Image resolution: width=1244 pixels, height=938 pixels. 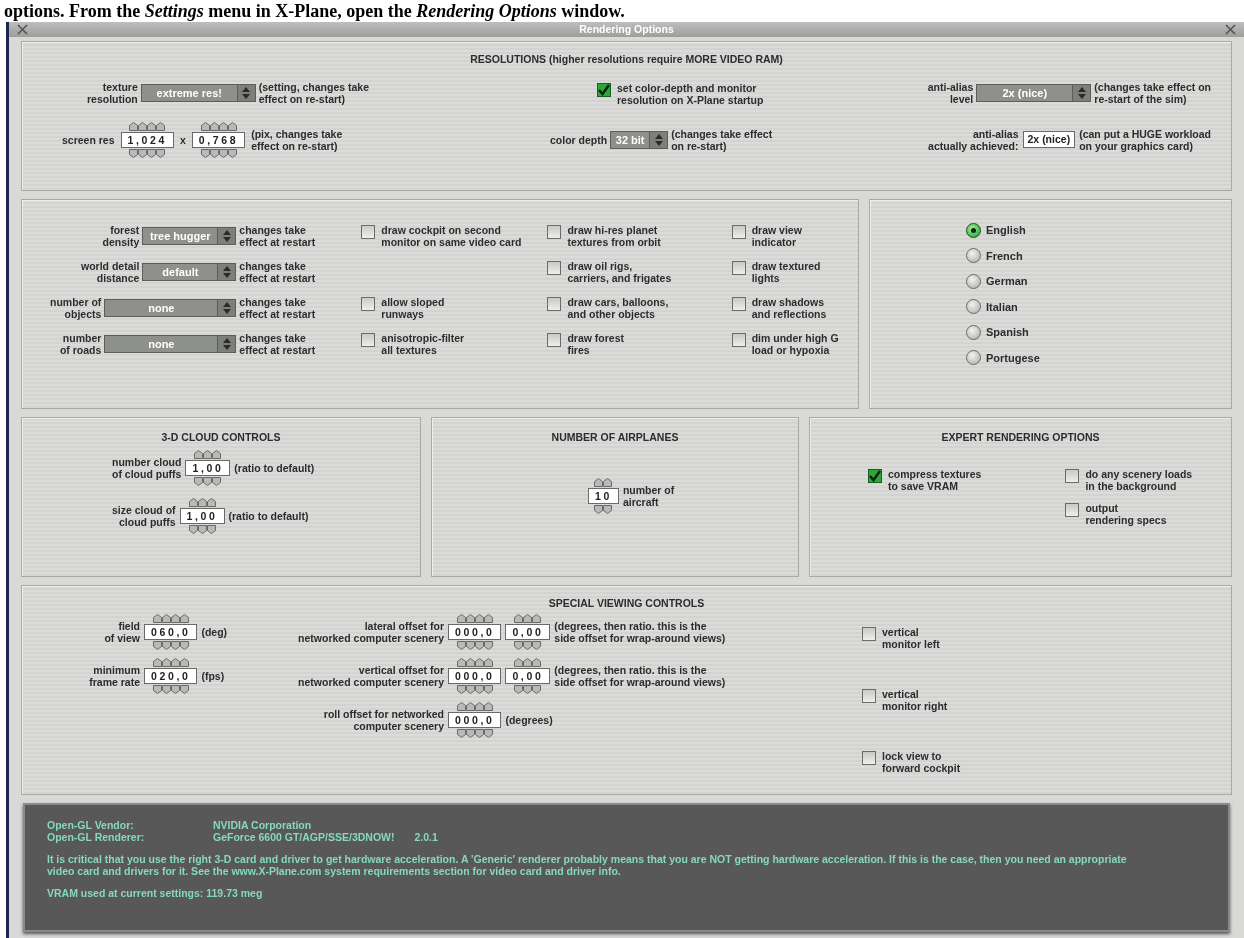 I want to click on field-note: (ratio to default), so click(x=268, y=515).